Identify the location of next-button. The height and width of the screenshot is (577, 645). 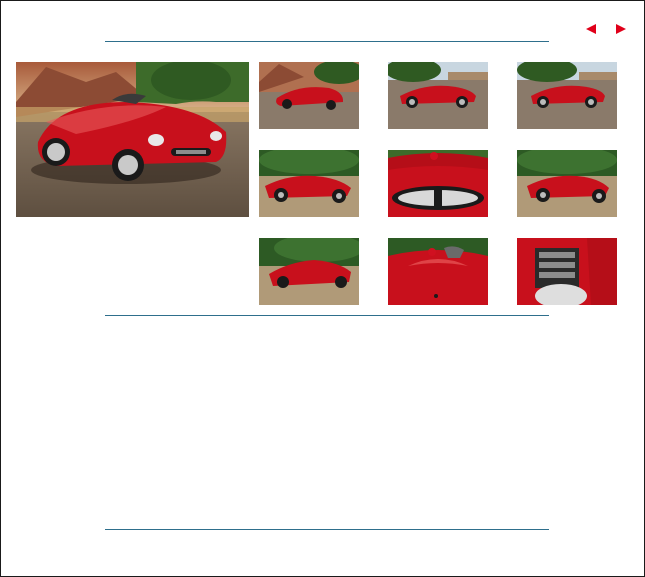
(621, 29).